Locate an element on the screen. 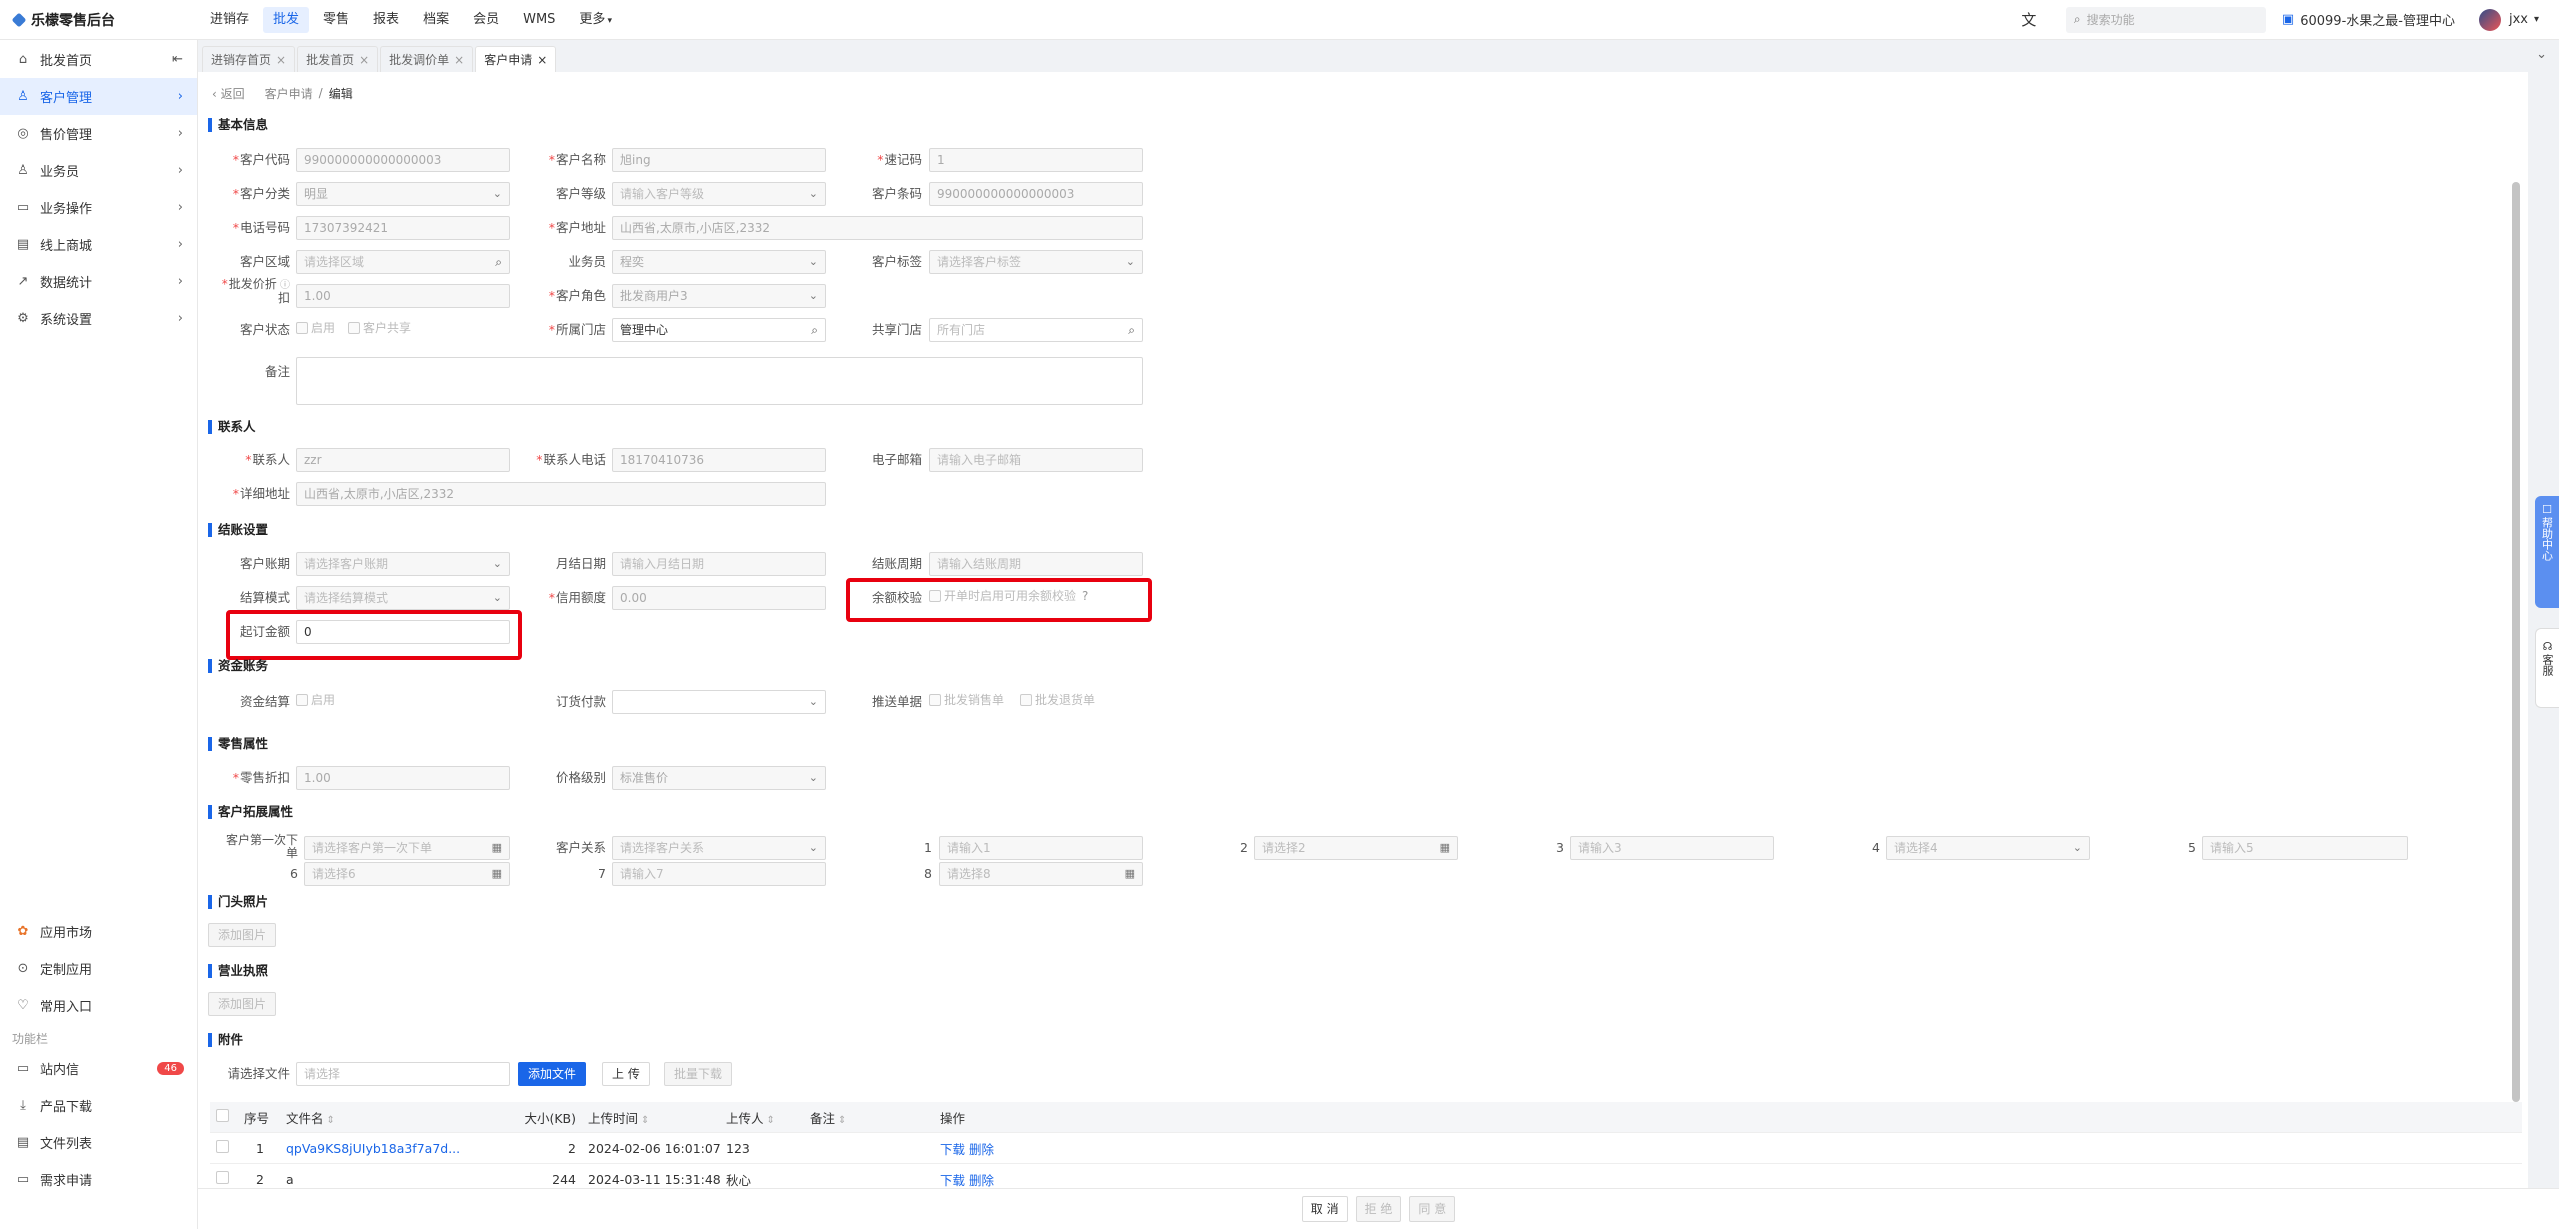 This screenshot has width=2559, height=1229. order-pay-select: ⌄ is located at coordinates (719, 702).